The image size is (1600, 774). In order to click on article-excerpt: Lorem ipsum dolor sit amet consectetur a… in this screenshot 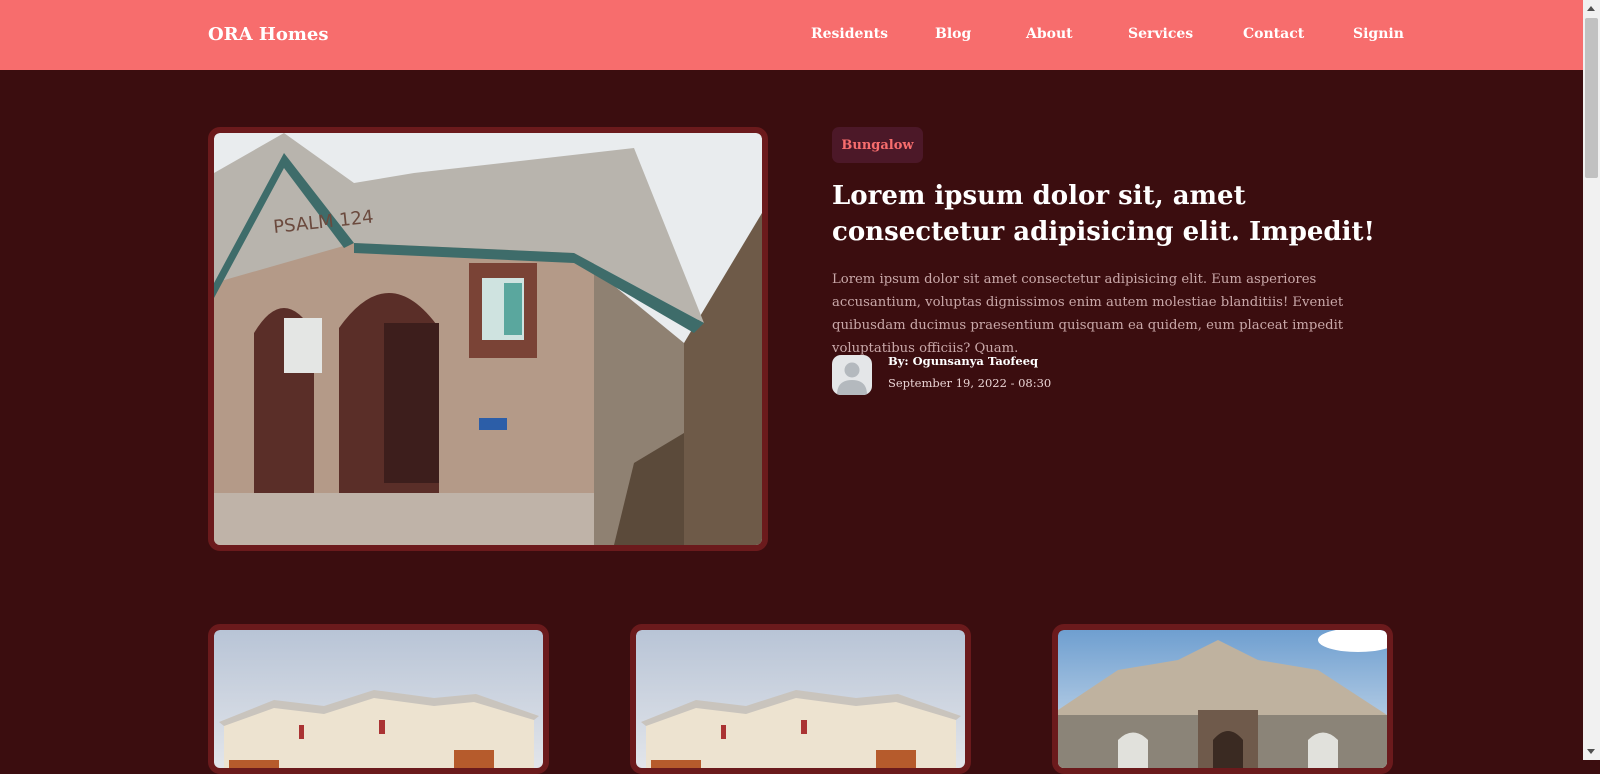, I will do `click(1088, 314)`.